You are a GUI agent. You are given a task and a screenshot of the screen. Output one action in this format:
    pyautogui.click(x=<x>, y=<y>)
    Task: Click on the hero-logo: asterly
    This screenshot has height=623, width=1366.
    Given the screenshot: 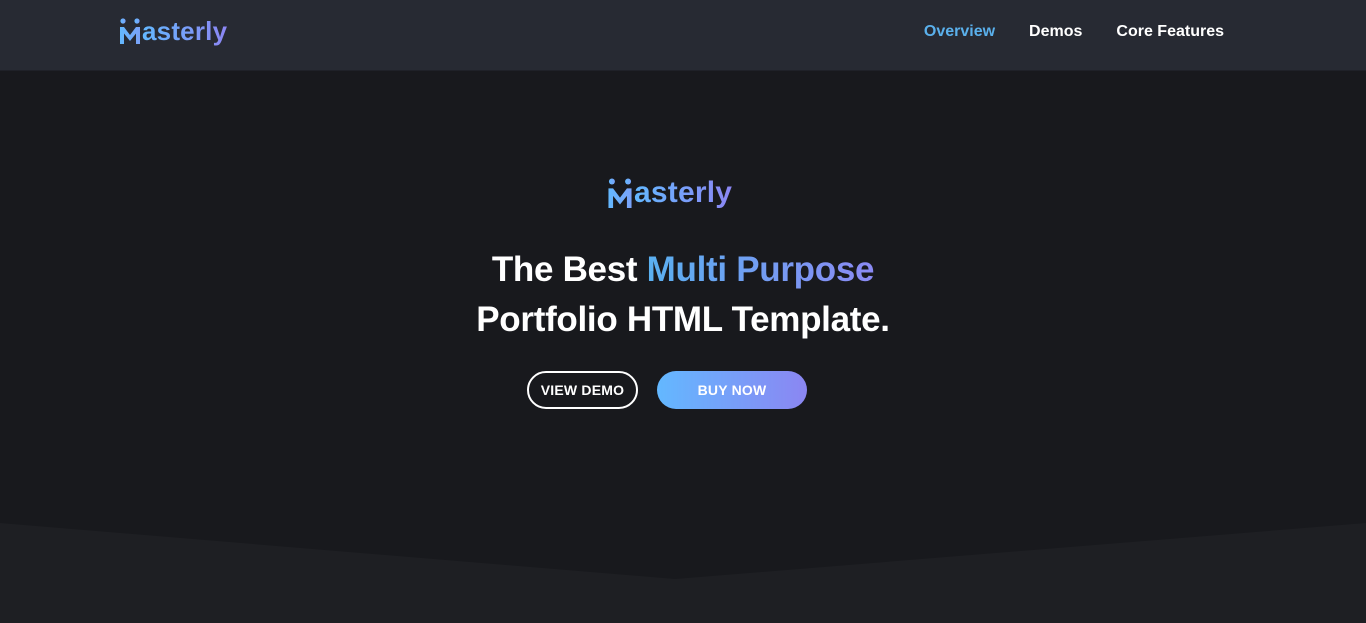 What is the action you would take?
    pyautogui.click(x=669, y=193)
    